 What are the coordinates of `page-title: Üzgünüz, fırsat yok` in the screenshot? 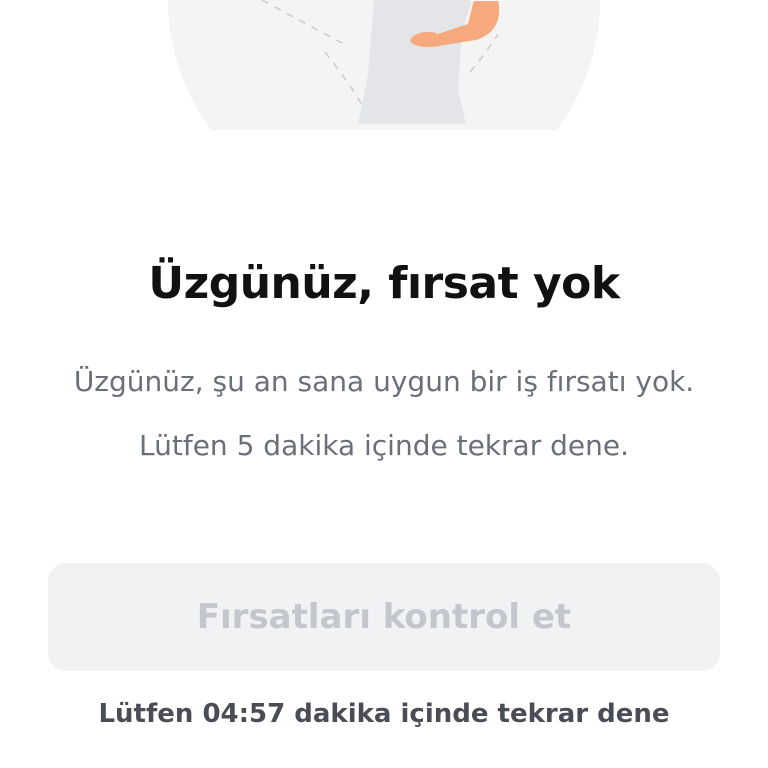 It's located at (384, 283).